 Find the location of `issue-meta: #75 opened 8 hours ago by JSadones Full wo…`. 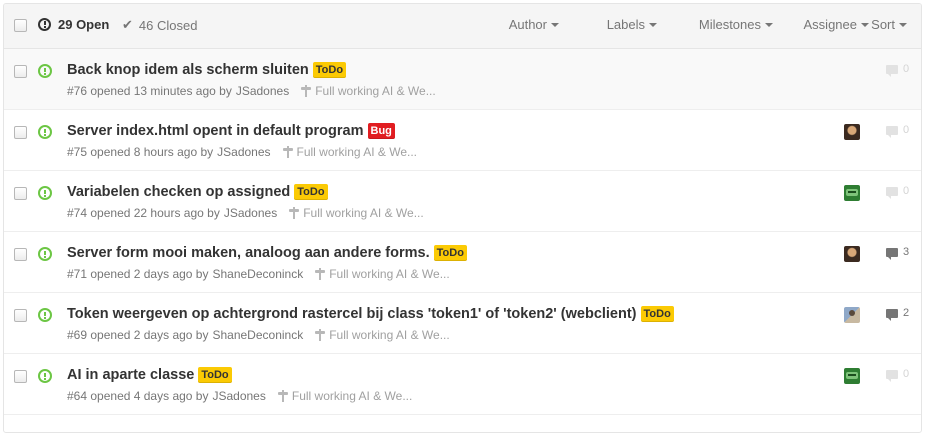

issue-meta: #75 opened 8 hours ago by JSadones Full wo… is located at coordinates (242, 152).